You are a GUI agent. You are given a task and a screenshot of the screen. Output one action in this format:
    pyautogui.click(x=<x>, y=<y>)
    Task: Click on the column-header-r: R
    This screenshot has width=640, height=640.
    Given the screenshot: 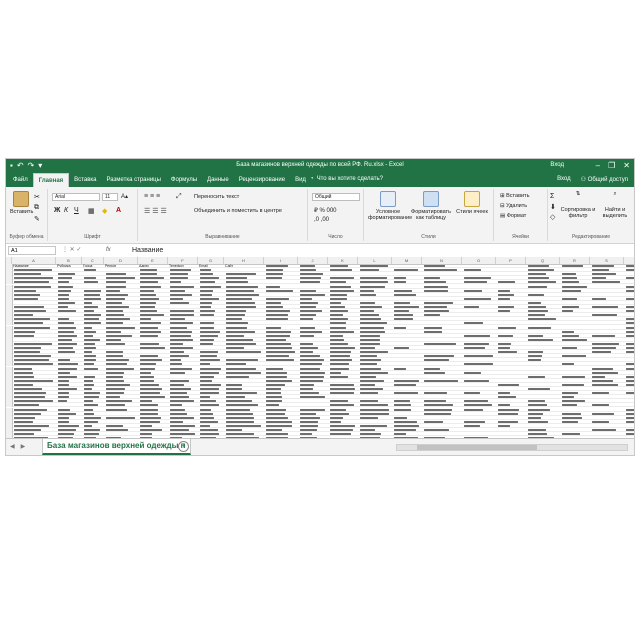 What is the action you would take?
    pyautogui.click(x=575, y=260)
    